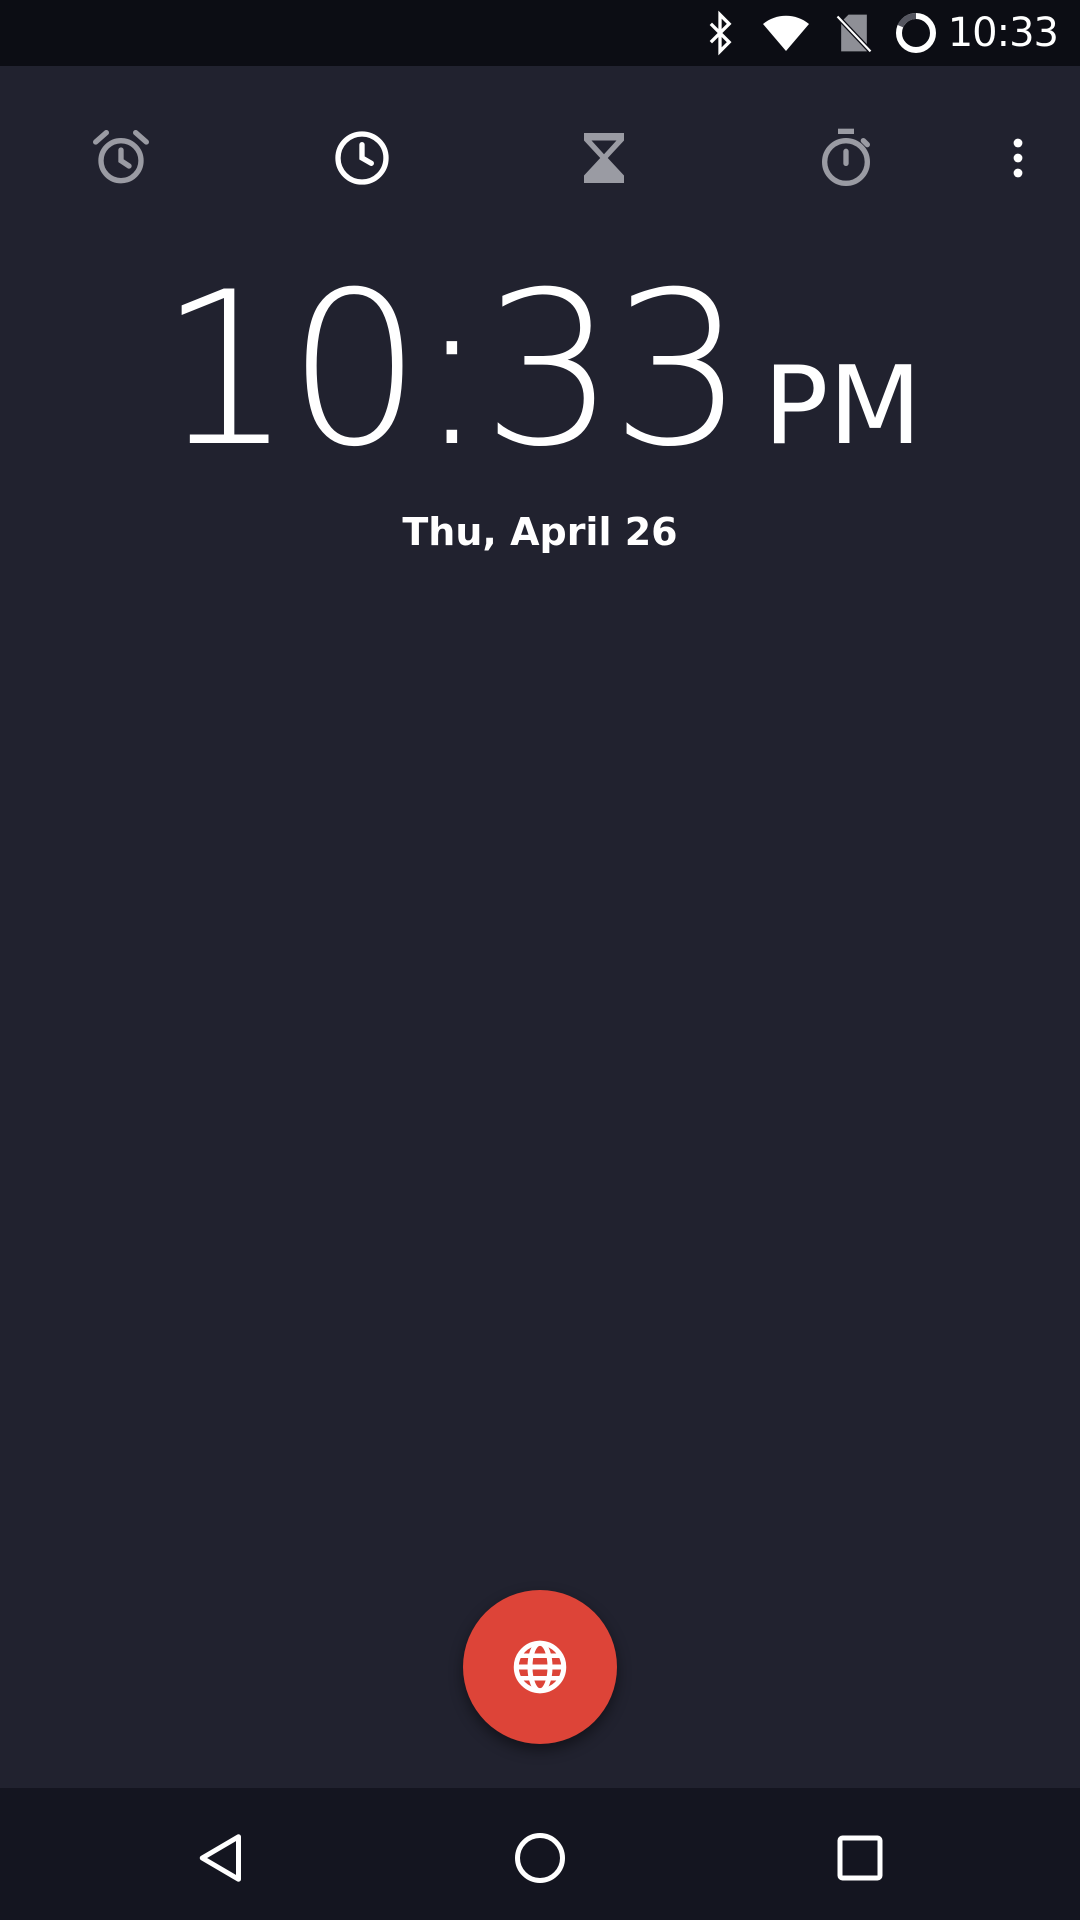 This screenshot has width=1080, height=1920. What do you see at coordinates (540, 33) in the screenshot?
I see `status-bar: 10:33` at bounding box center [540, 33].